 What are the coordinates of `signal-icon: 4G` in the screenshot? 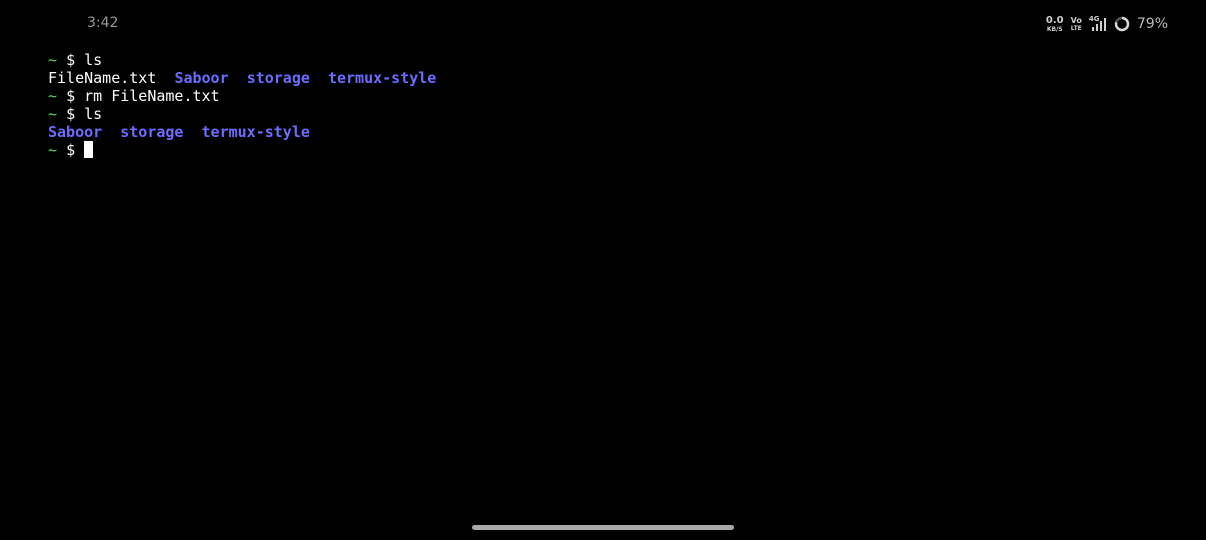 It's located at (1098, 23).